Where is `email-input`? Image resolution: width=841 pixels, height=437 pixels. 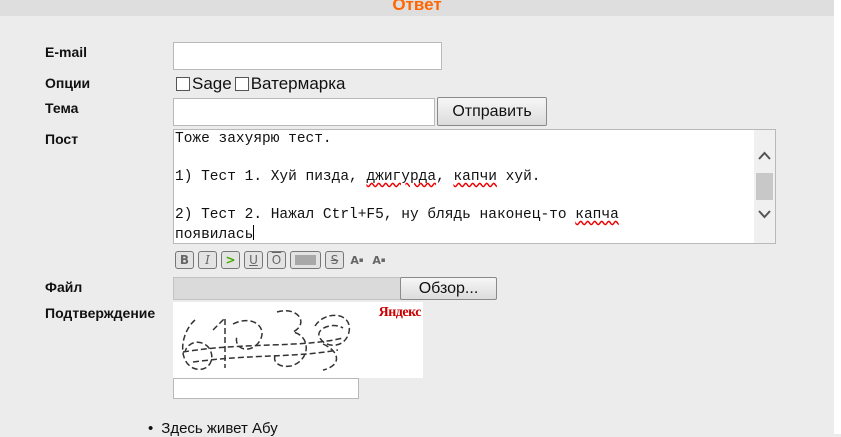 email-input is located at coordinates (307, 56).